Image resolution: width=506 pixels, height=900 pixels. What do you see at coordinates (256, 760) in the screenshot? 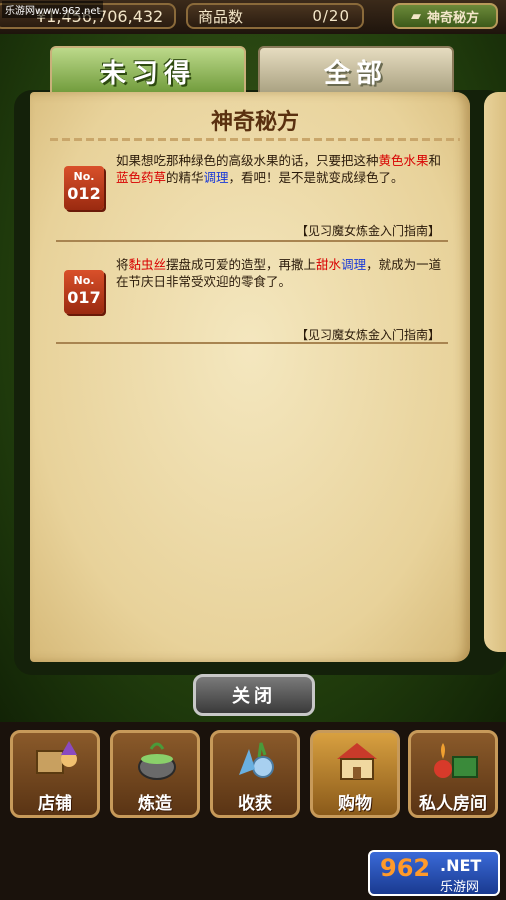
I see `harvest-icon` at bounding box center [256, 760].